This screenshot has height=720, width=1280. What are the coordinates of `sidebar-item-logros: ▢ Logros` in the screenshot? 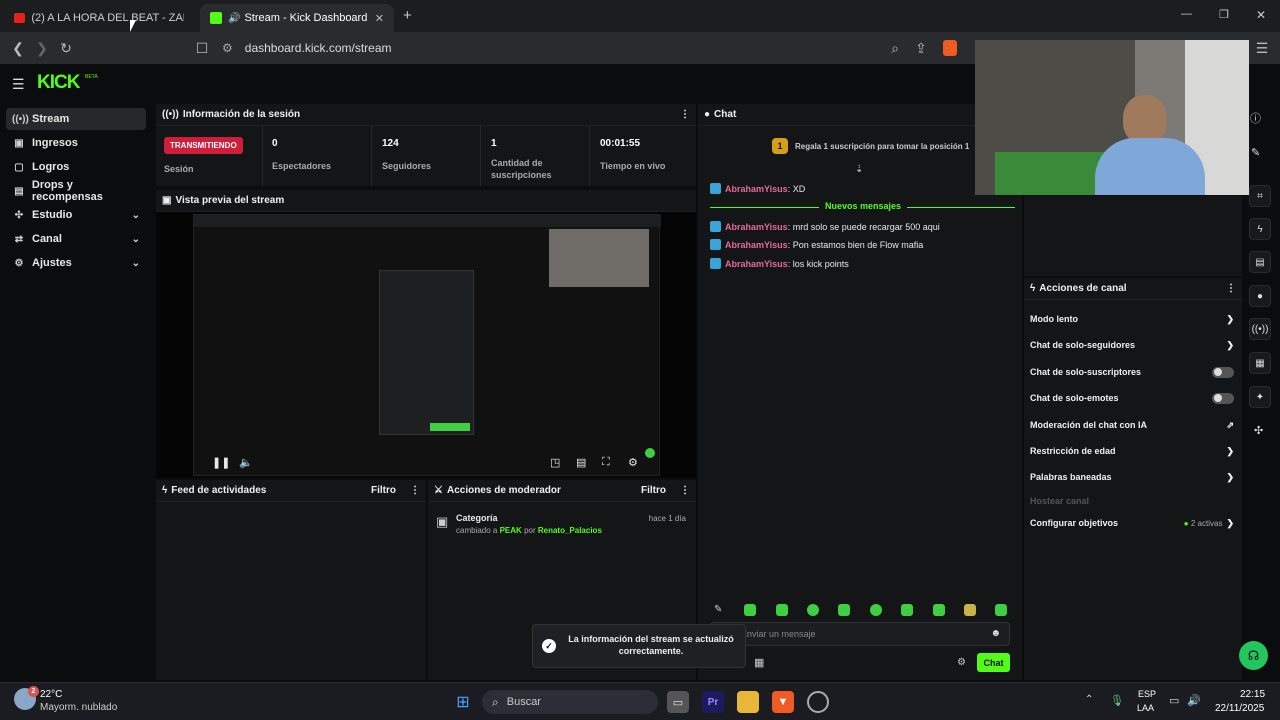 It's located at (76, 167).